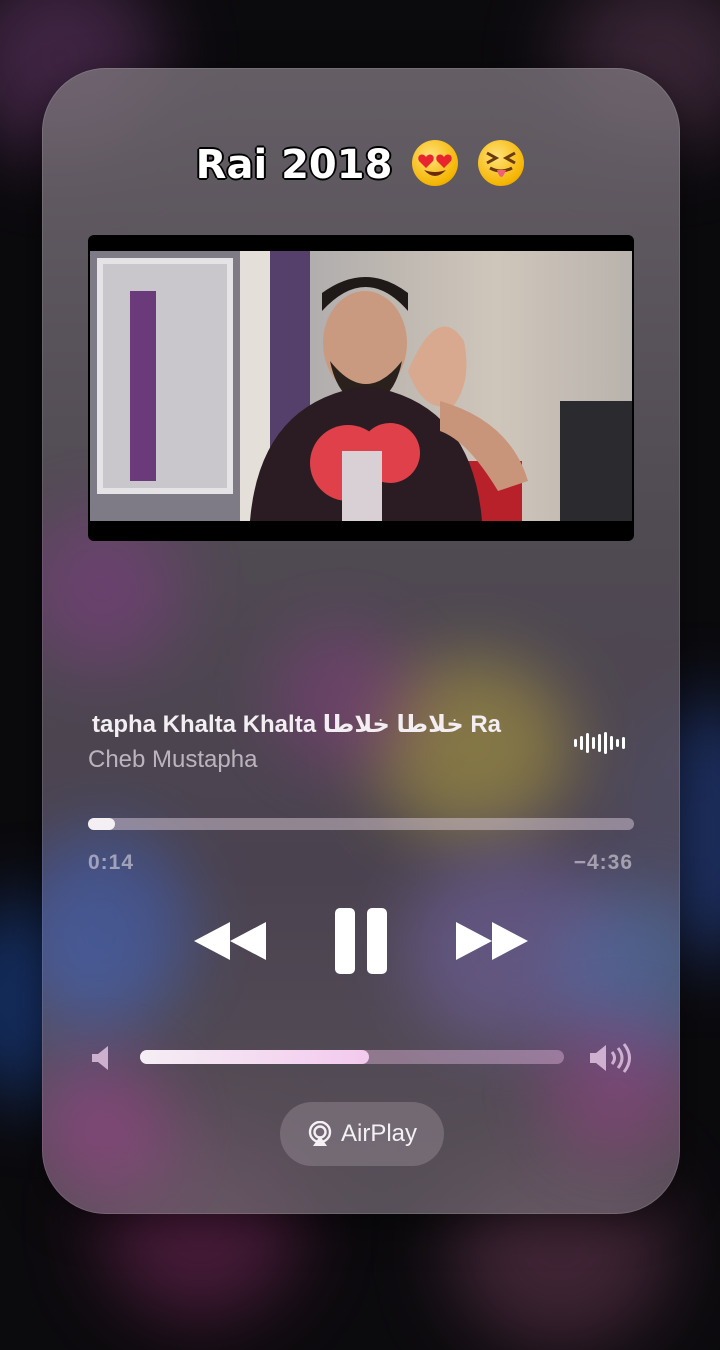 This screenshot has height=1350, width=720. What do you see at coordinates (435, 163) in the screenshot?
I see `heart-eyes-emoji-icon` at bounding box center [435, 163].